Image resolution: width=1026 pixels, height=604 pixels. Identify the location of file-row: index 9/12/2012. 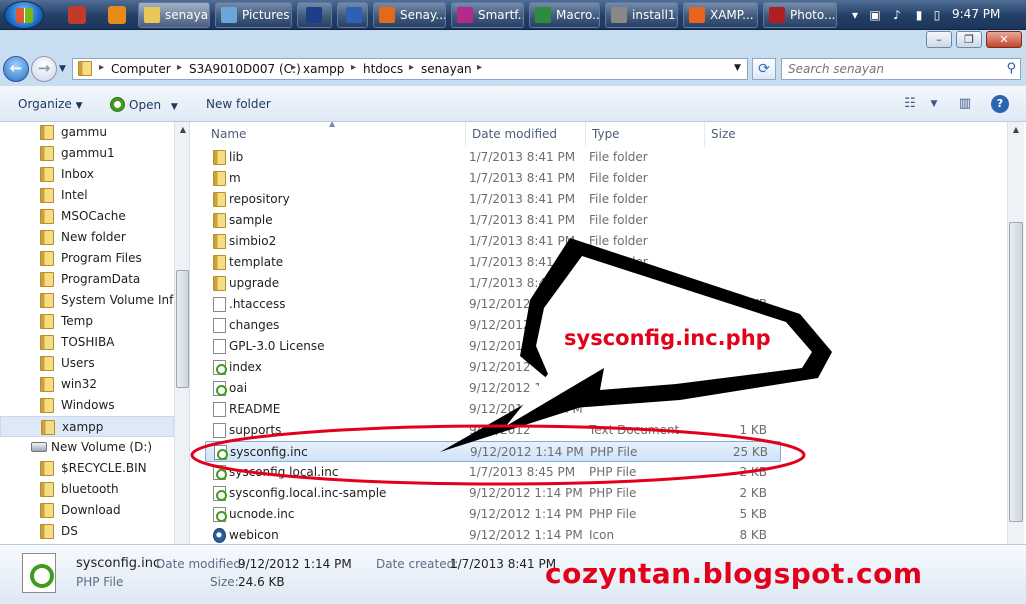
(493, 367).